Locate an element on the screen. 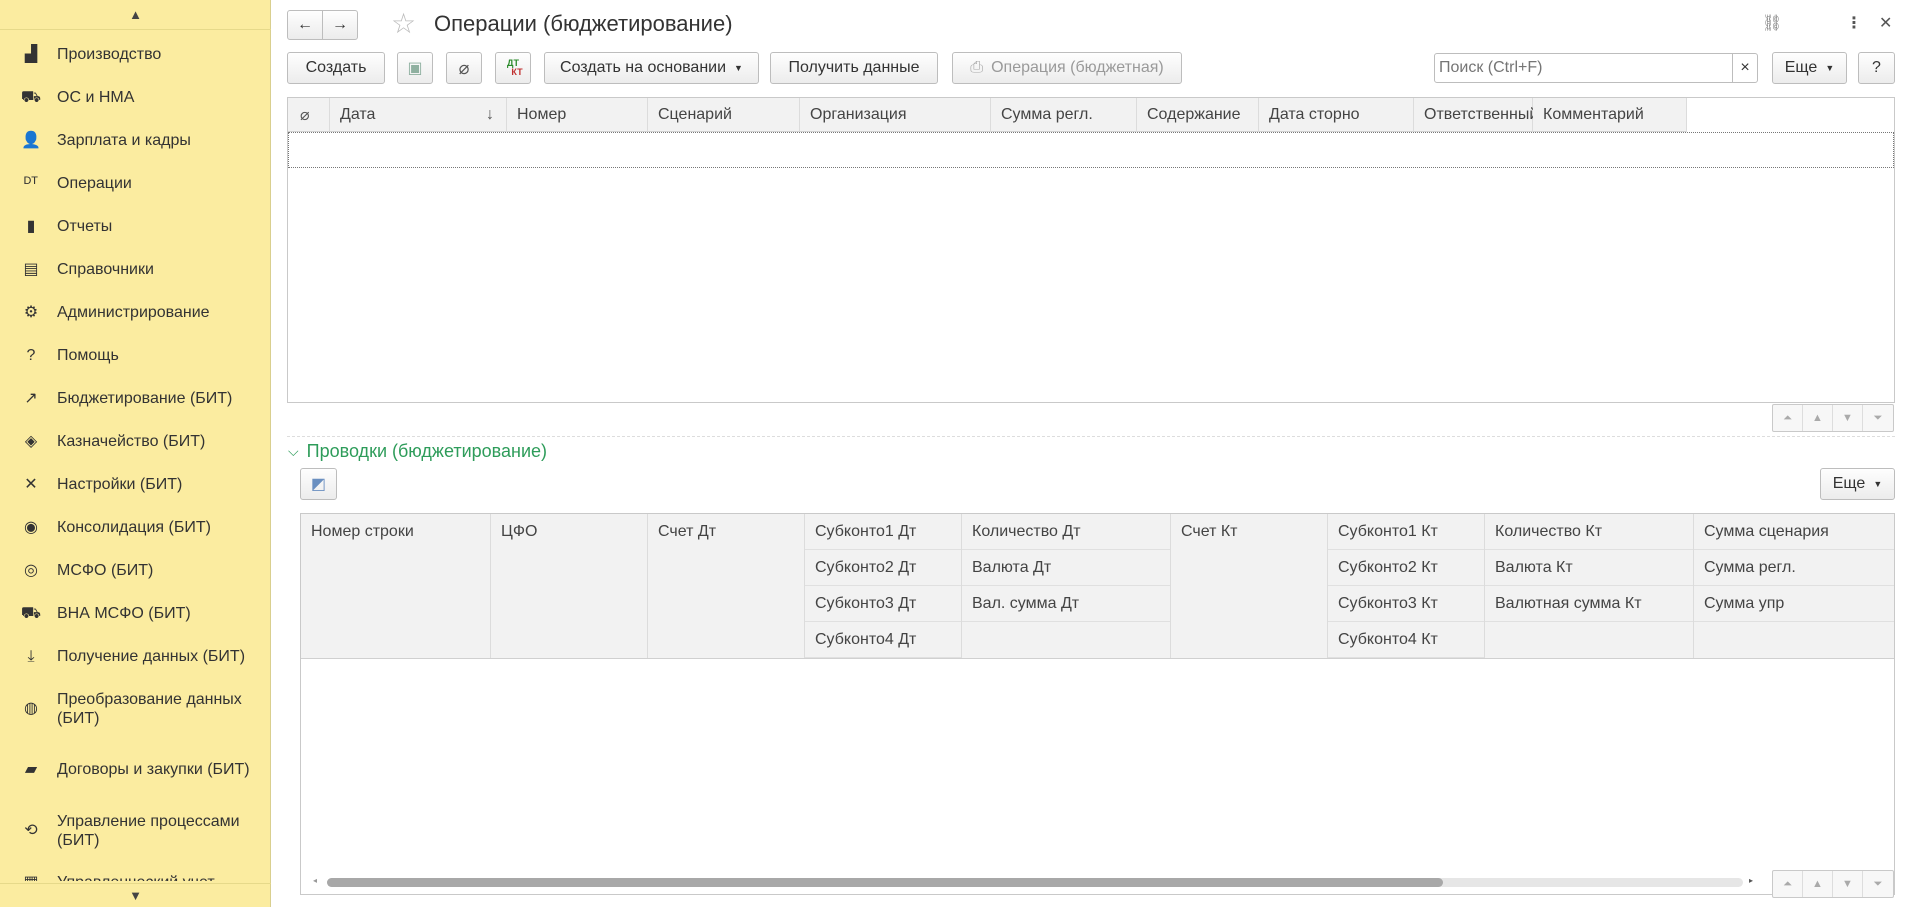 This screenshot has width=1919, height=907. sidebar-item-label: Настройки (БИТ) is located at coordinates (120, 484).